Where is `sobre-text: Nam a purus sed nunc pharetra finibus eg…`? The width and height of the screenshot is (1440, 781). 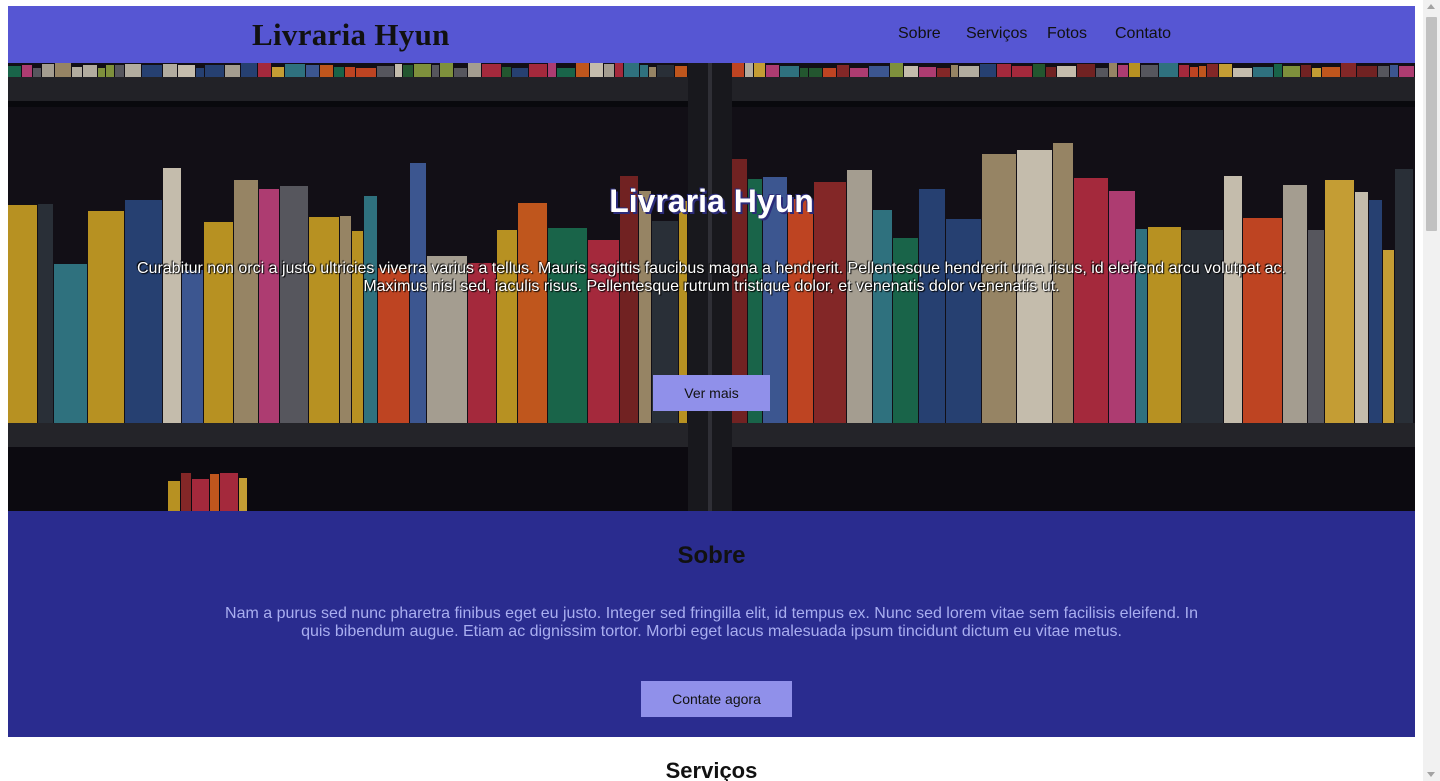
sobre-text: Nam a purus sed nunc pharetra finibus eg… is located at coordinates (711, 622).